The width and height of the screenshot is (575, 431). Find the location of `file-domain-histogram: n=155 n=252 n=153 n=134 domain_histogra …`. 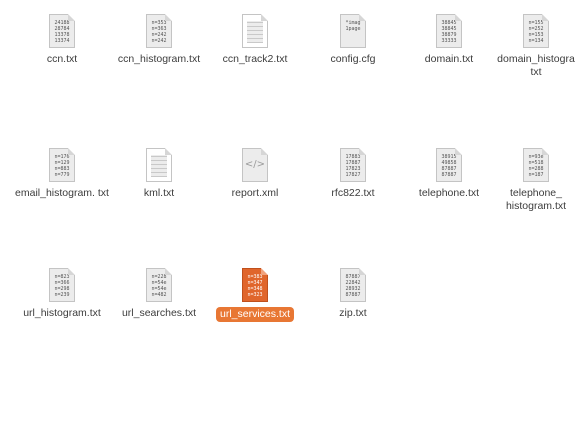

file-domain-histogram: n=155 n=252 n=153 n=134 domain_histogra … is located at coordinates (536, 46).